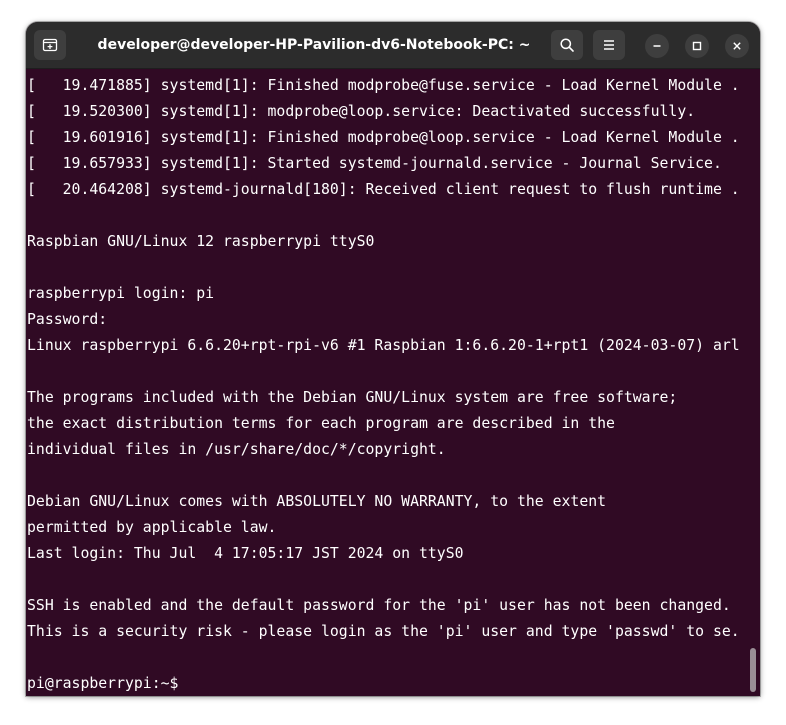 The width and height of the screenshot is (786, 725). I want to click on new-tab-button, so click(50, 45).